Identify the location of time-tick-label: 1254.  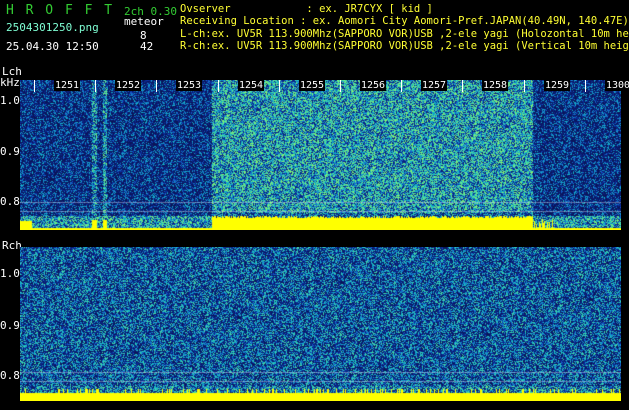
(251, 85).